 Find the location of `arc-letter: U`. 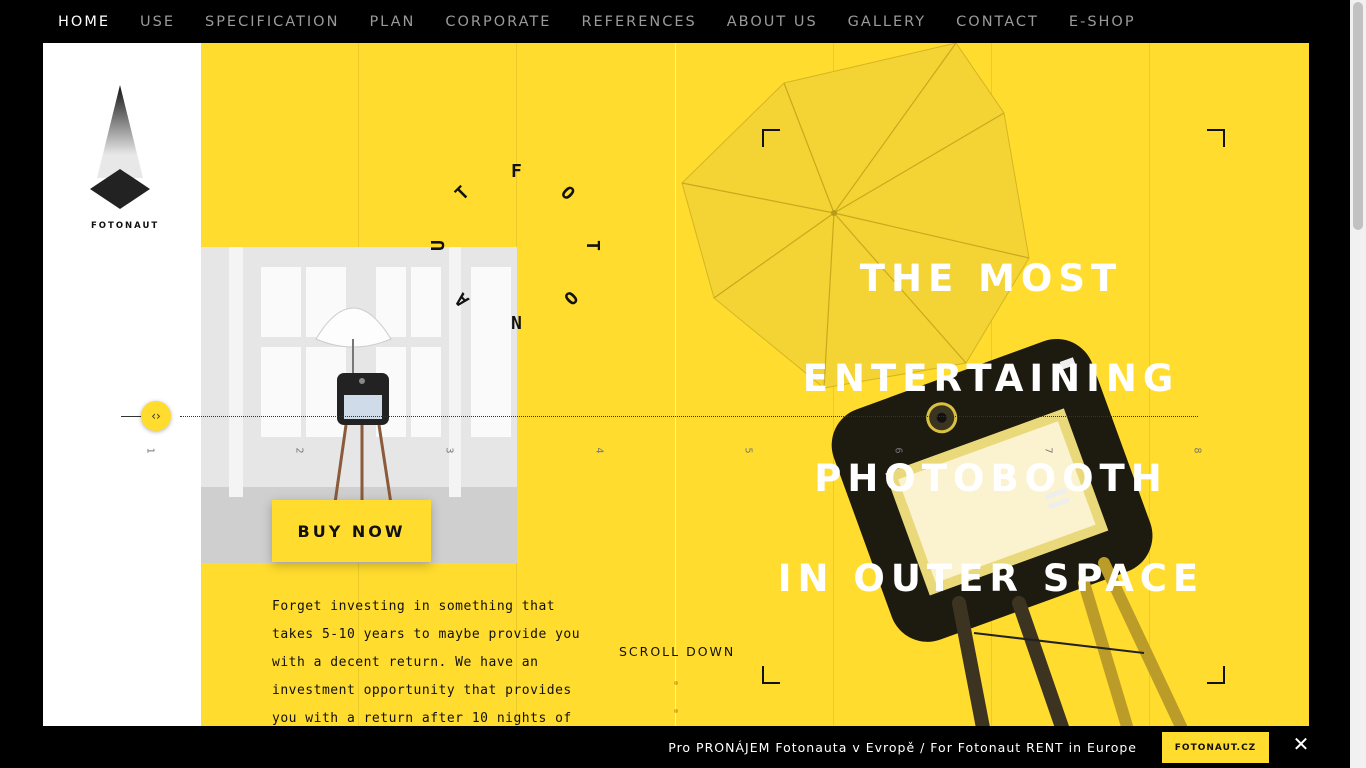

arc-letter: U is located at coordinates (438, 245).